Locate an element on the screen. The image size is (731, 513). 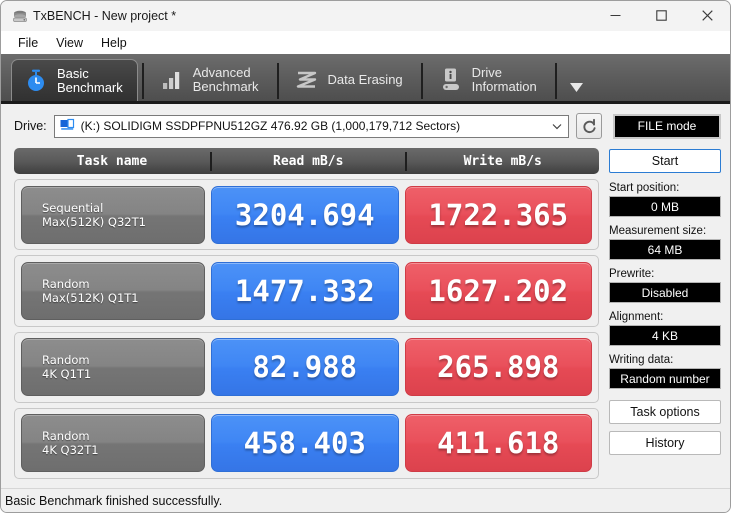
window-controls is located at coordinates (661, 16).